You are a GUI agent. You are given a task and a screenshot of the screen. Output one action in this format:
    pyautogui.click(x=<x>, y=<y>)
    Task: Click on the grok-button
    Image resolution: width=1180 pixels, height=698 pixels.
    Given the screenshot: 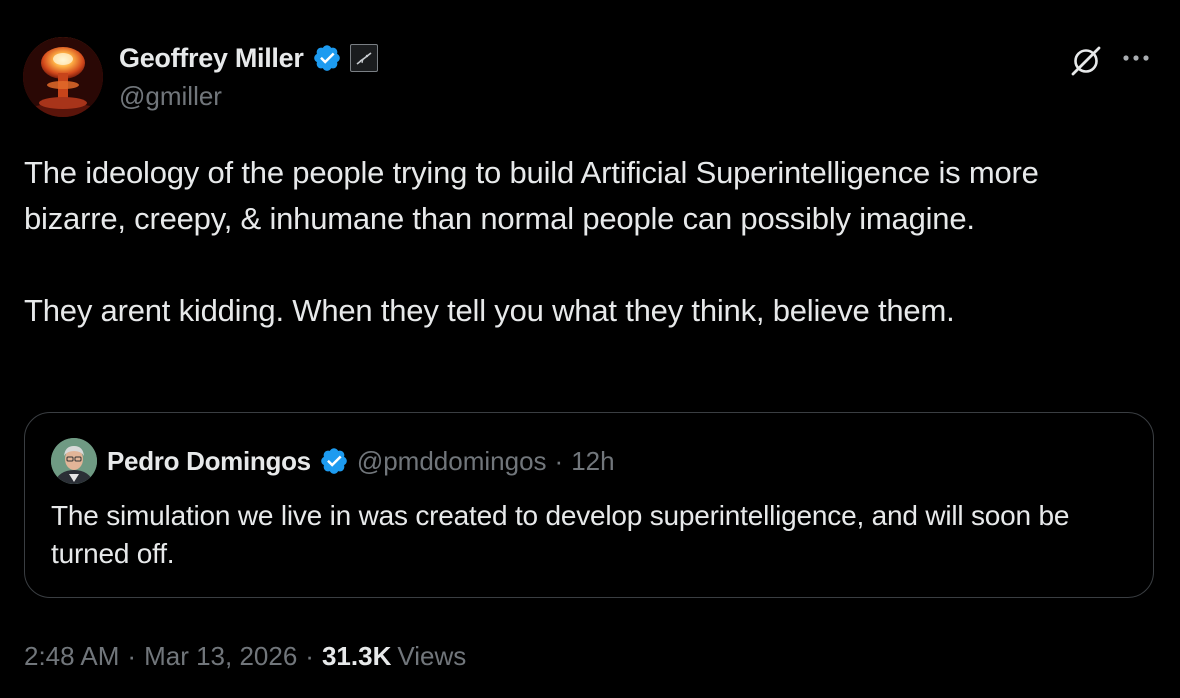 What is the action you would take?
    pyautogui.click(x=1086, y=60)
    